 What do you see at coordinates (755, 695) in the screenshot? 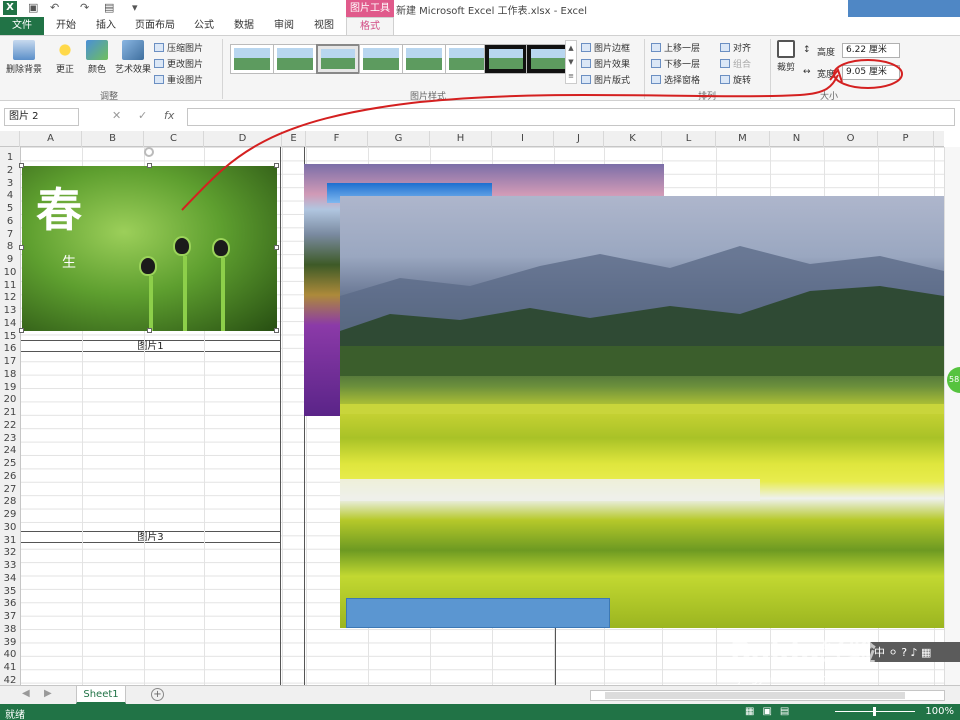
I see `scroll-thumb` at bounding box center [755, 695].